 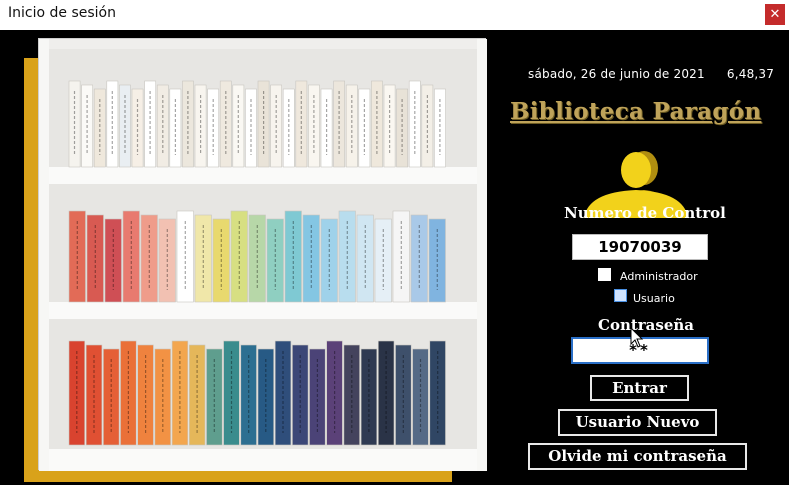 What do you see at coordinates (637, 456) in the screenshot?
I see `forgot-password-button: Olvide mi contraseña` at bounding box center [637, 456].